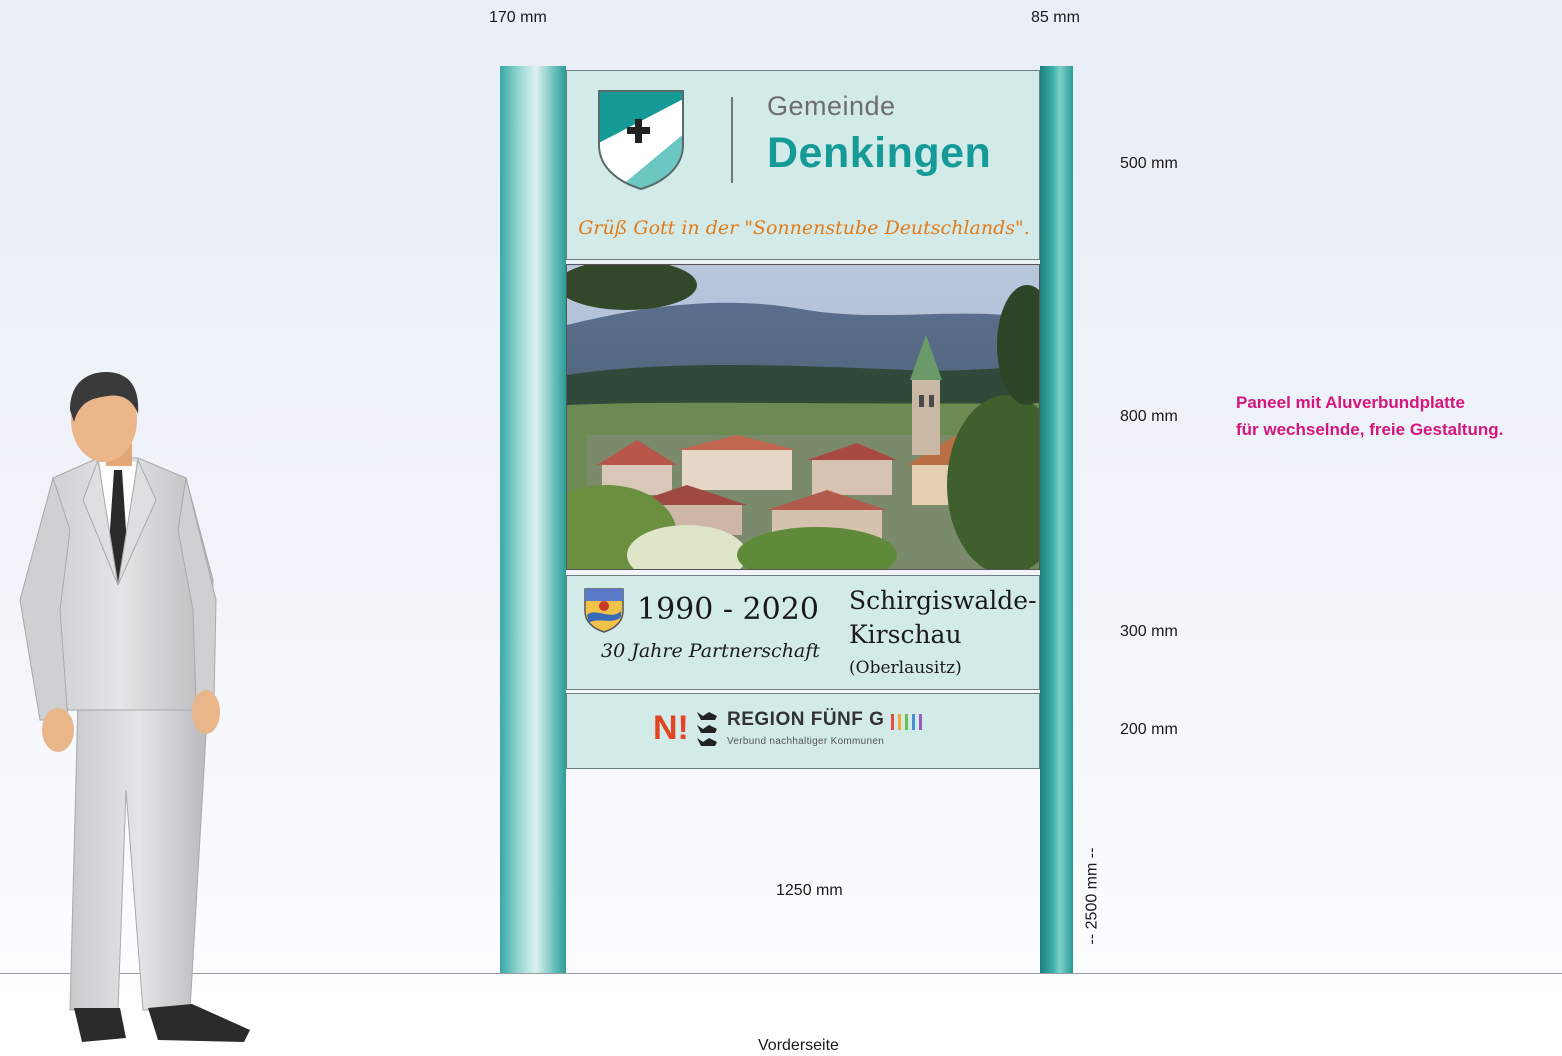 This screenshot has width=1562, height=1056. I want to click on dimension-photo-panel-height: 800 mm, so click(1149, 416).